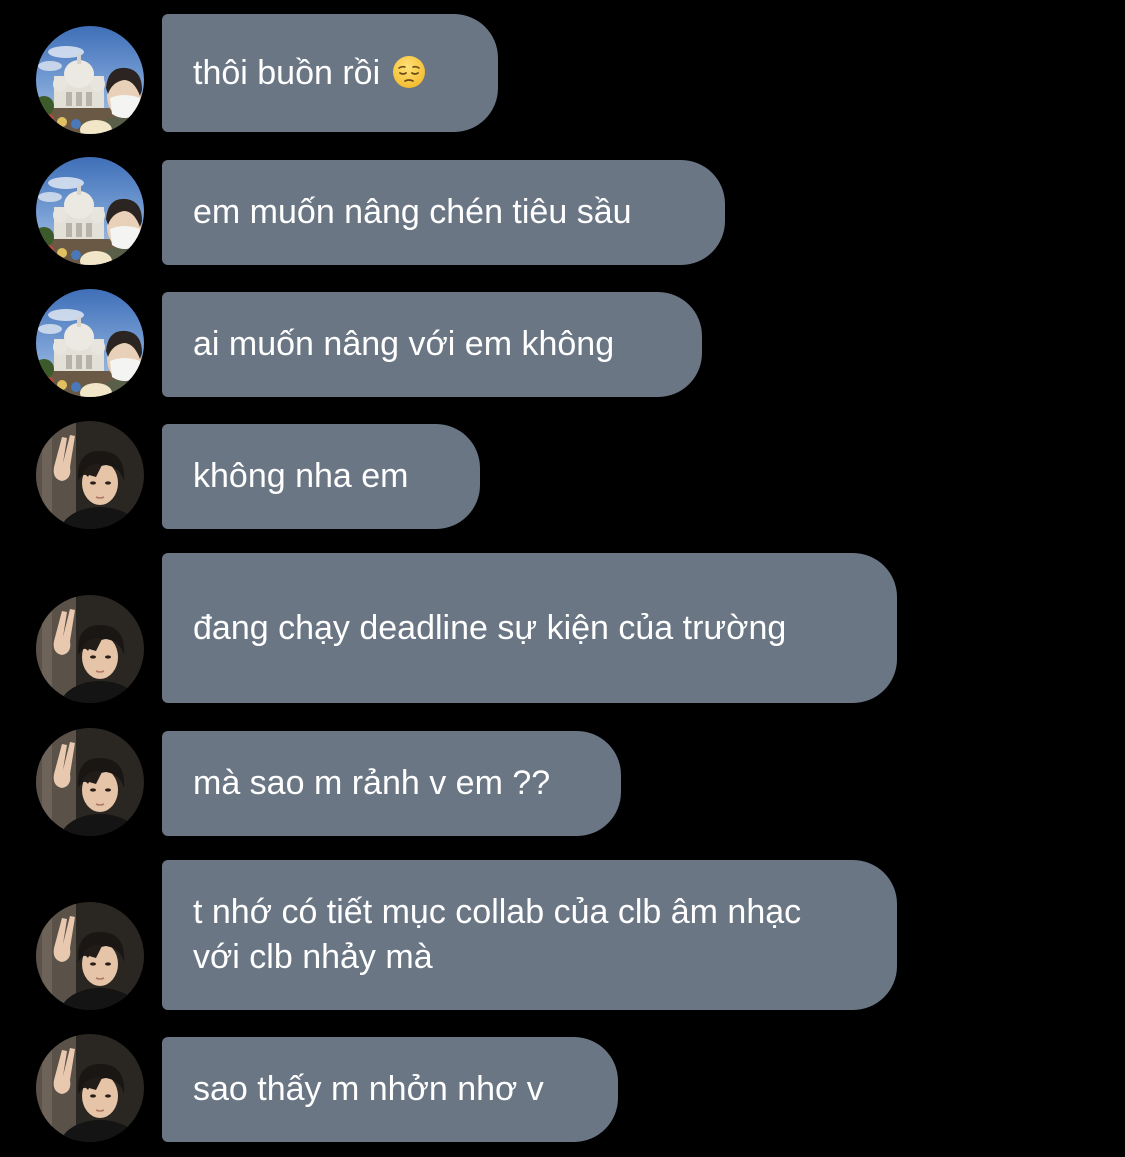  I want to click on message-bubble: đang chạy deadline sự kiện của trường, so click(529, 628).